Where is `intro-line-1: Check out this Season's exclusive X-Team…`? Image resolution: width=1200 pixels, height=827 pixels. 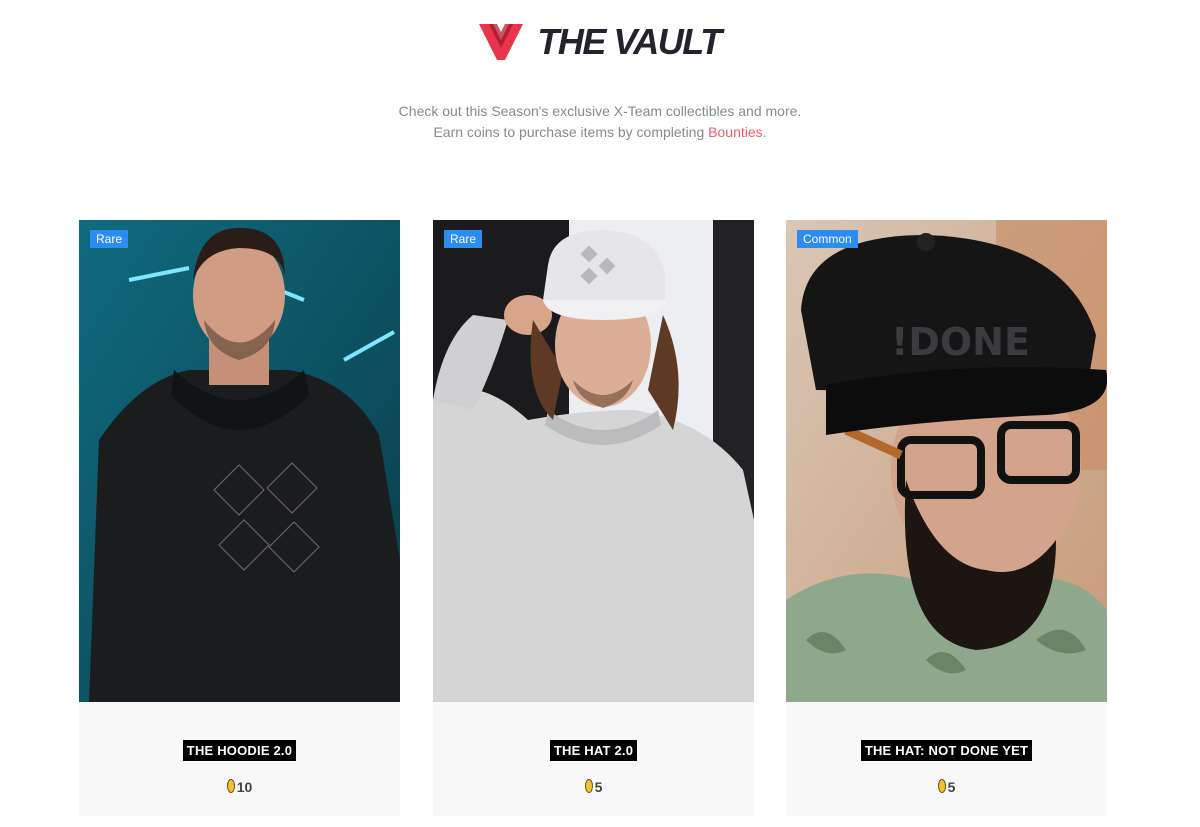
intro-line-1: Check out this Season's exclusive X-Team… is located at coordinates (600, 111).